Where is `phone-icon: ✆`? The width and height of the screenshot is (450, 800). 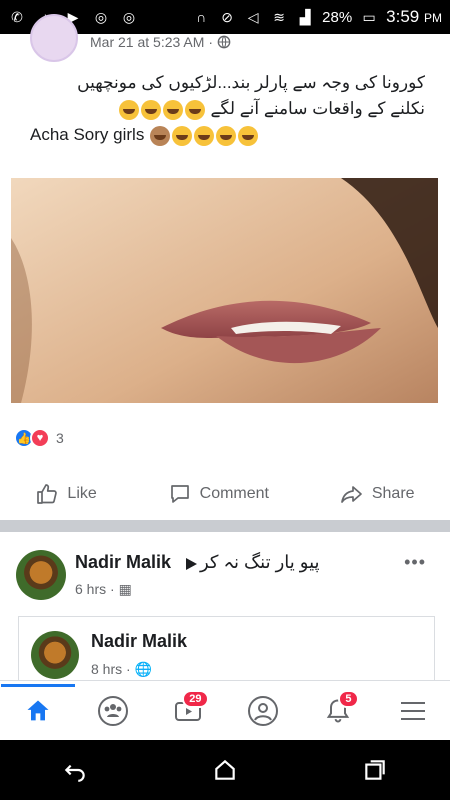 phone-icon: ✆ is located at coordinates (17, 16).